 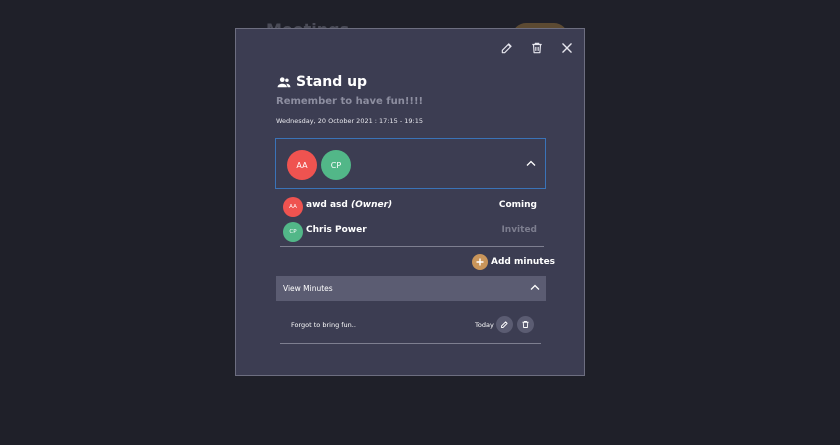 I want to click on event-description: Remember to have fun!!!!, so click(x=350, y=101).